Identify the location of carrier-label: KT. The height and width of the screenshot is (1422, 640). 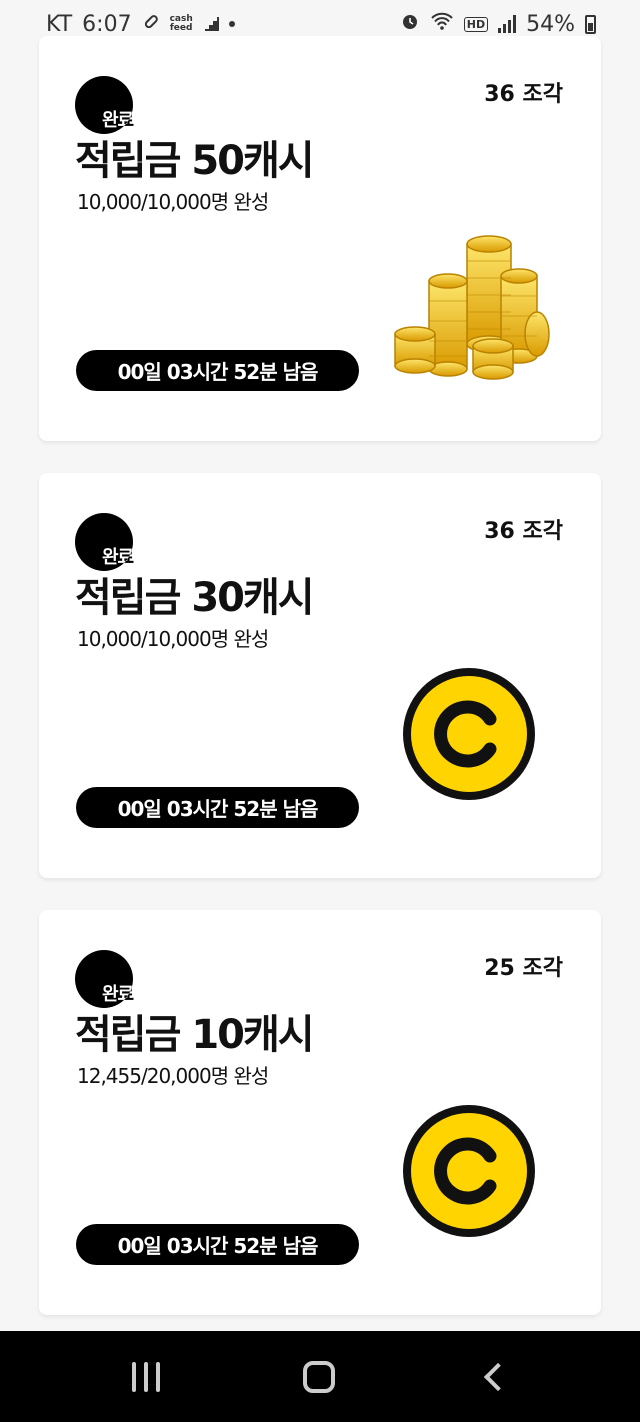
(59, 24).